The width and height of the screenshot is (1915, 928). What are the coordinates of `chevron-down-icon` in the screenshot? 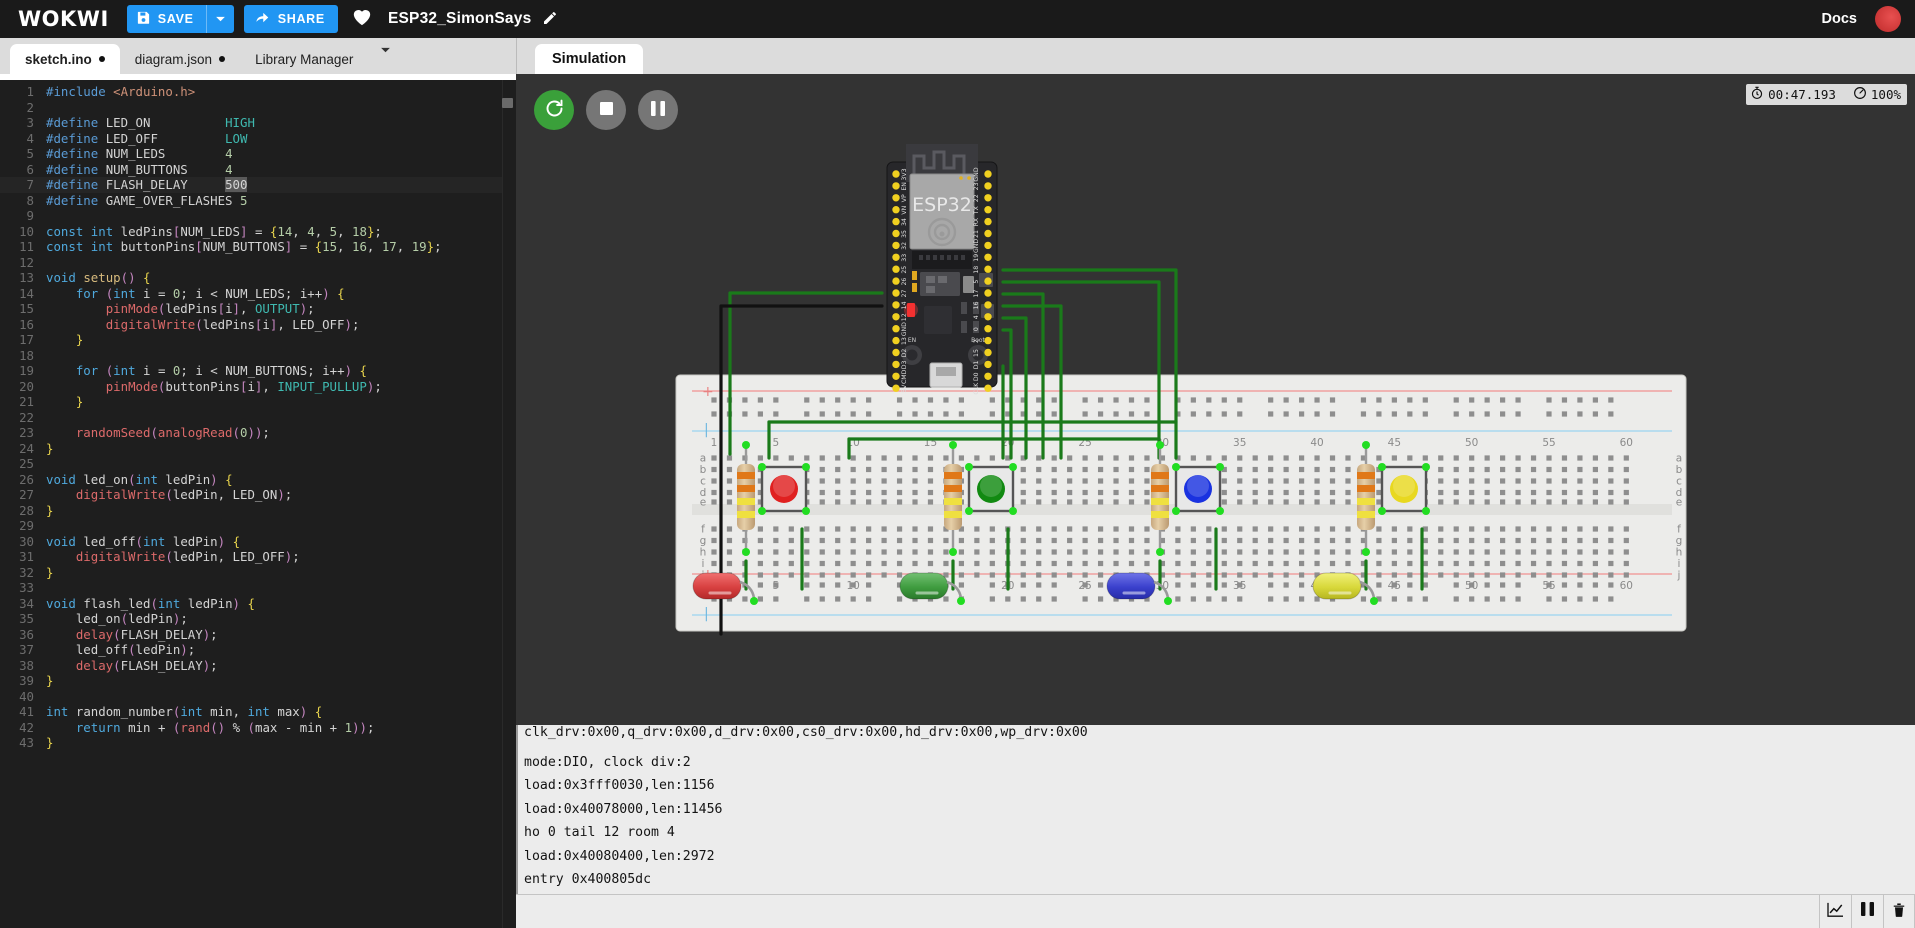 It's located at (385, 51).